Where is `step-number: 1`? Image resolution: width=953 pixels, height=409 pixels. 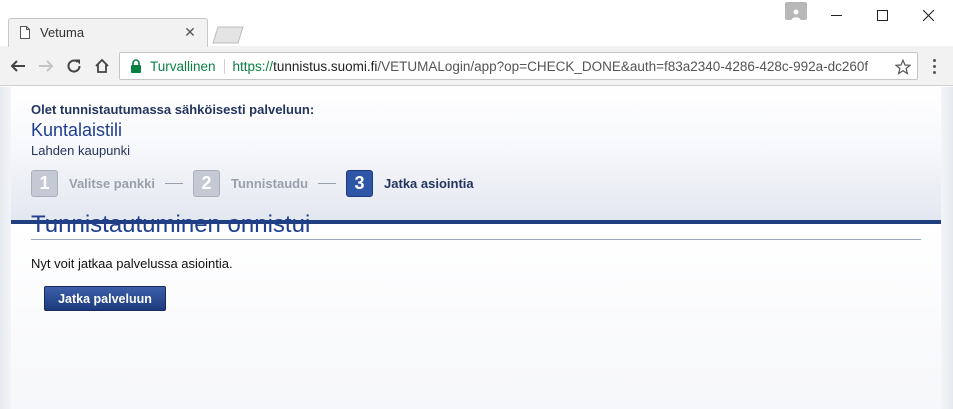
step-number: 1 is located at coordinates (44, 183).